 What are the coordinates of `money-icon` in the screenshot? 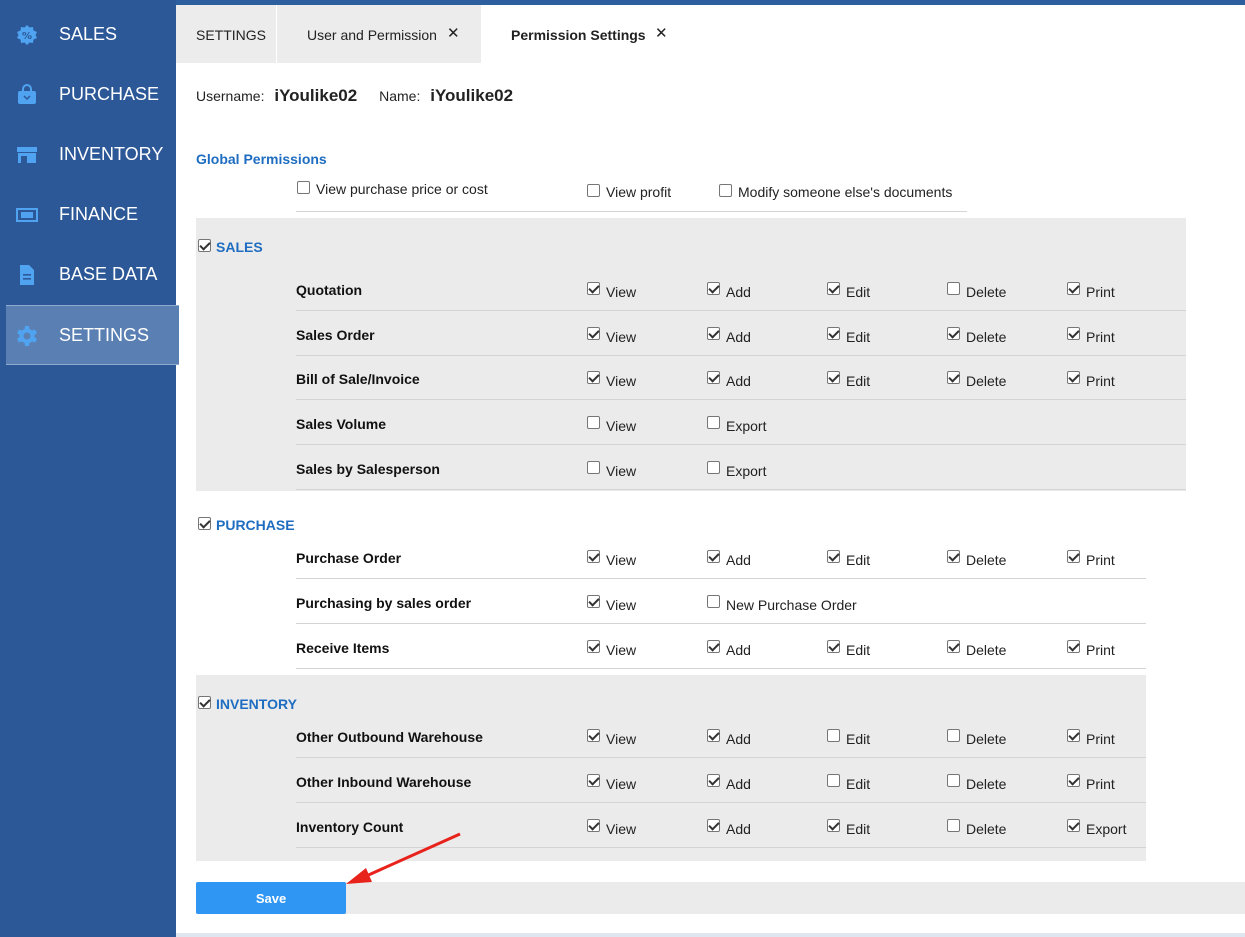 It's located at (27, 215).